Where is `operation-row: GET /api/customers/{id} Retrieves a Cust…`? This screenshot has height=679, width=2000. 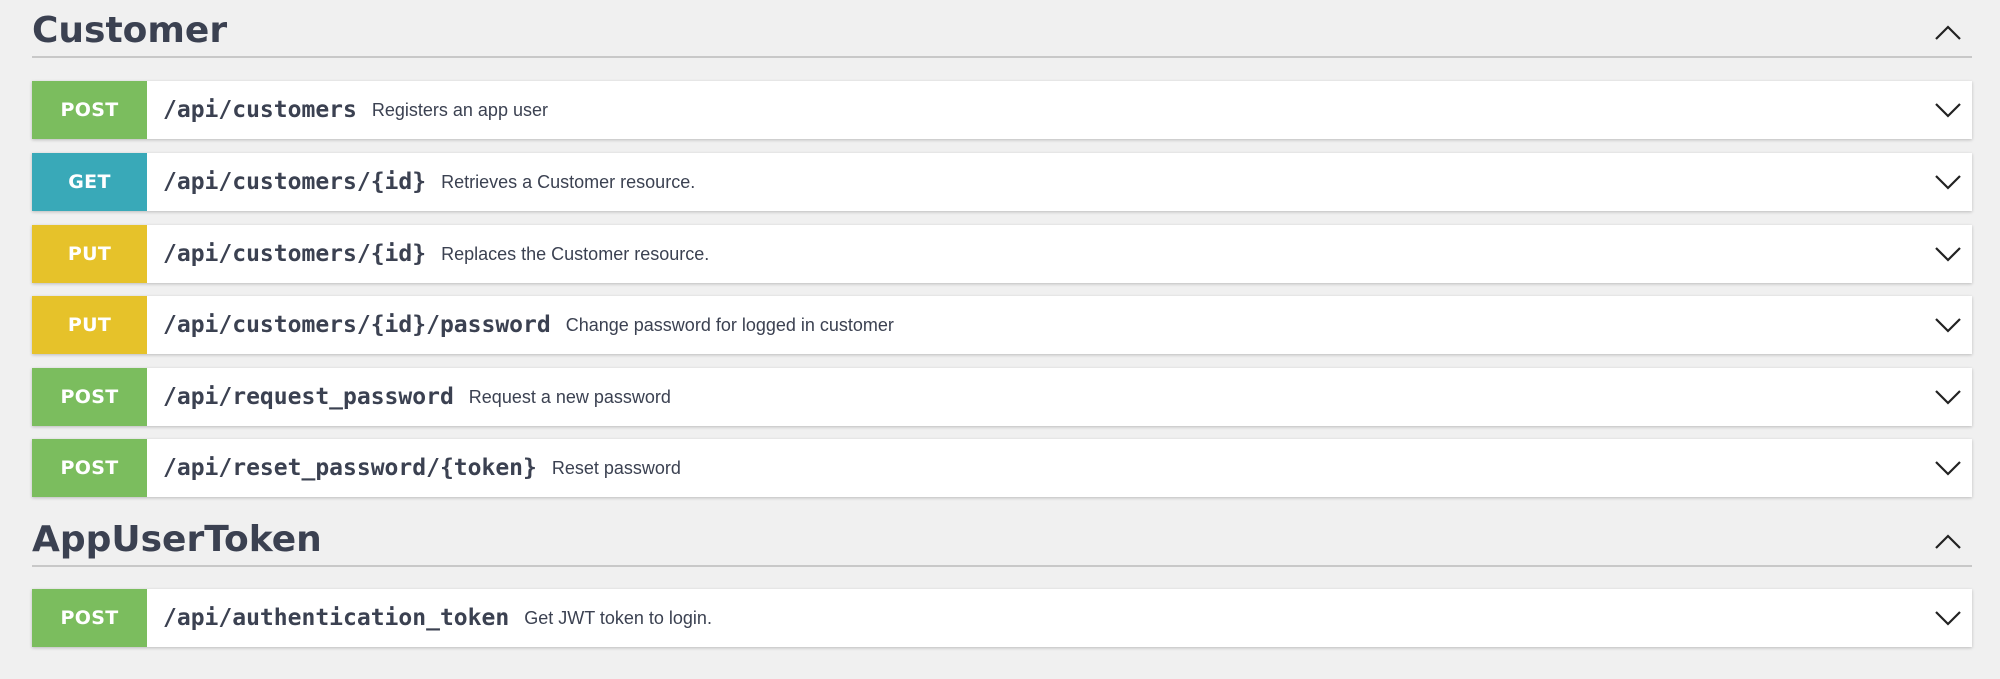 operation-row: GET /api/customers/{id} Retrieves a Cust… is located at coordinates (1002, 182).